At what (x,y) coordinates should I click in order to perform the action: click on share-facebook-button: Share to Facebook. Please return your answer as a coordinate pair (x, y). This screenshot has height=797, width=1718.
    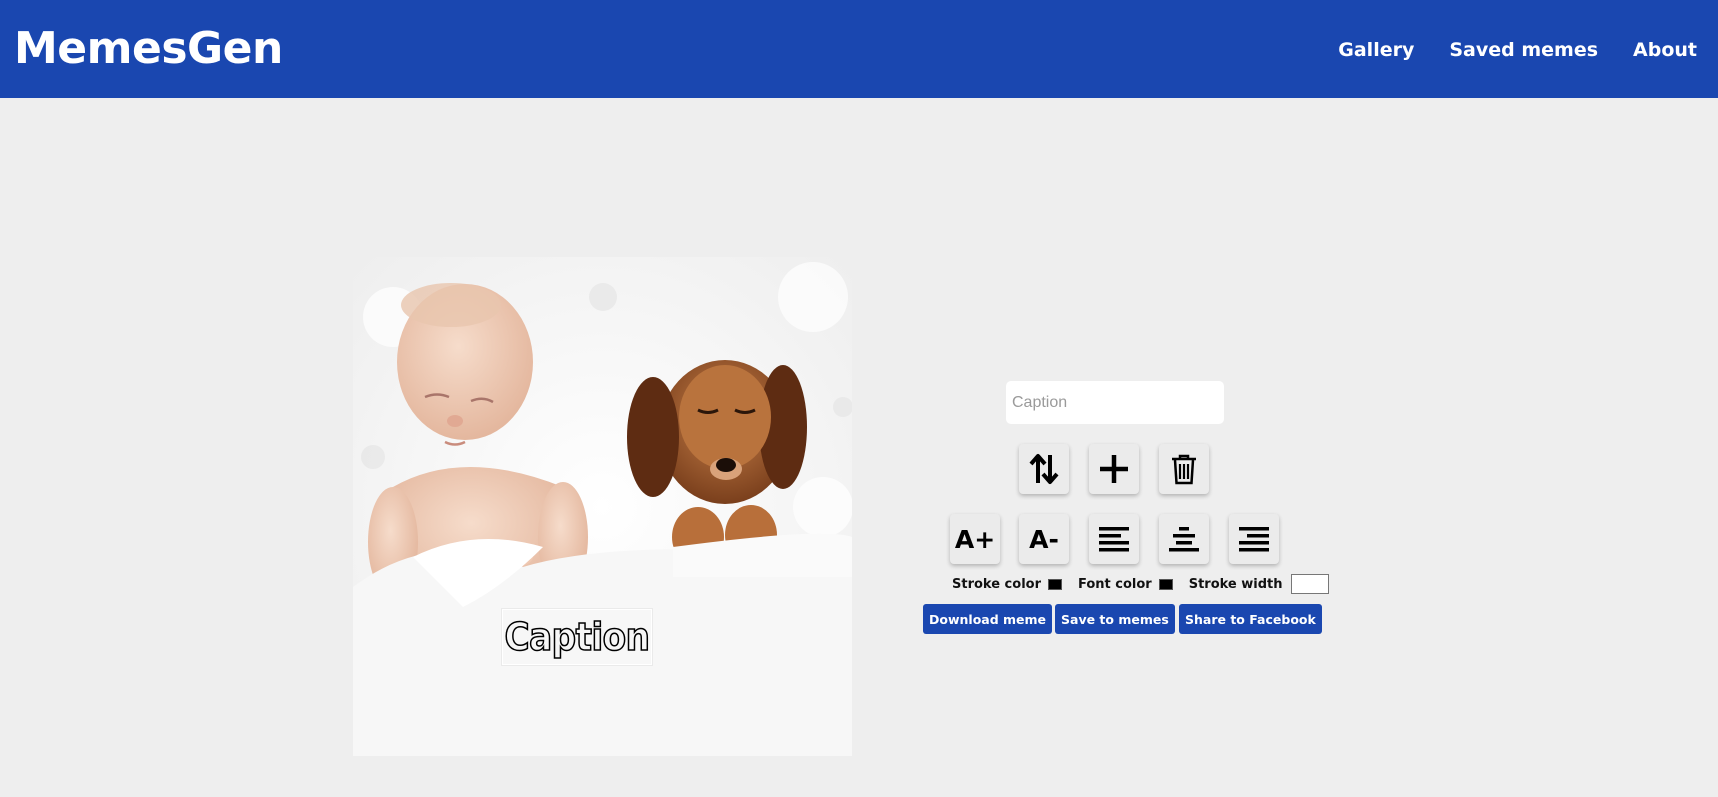
    Looking at the image, I should click on (1250, 619).